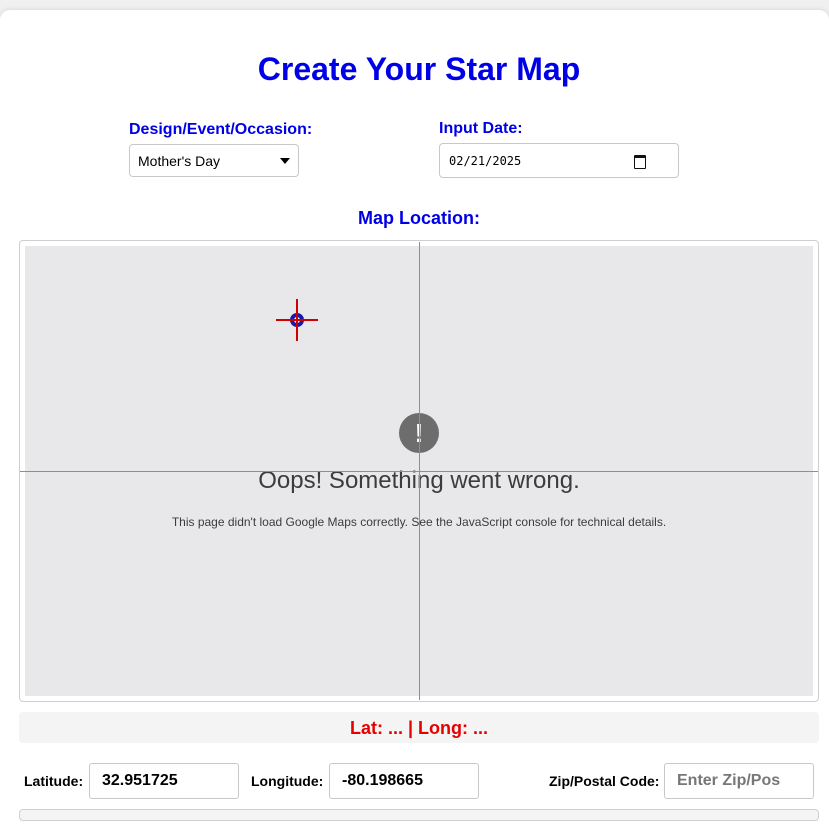 This screenshot has height=830, width=829. I want to click on zip-input: Enter Zip/Pos, so click(739, 781).